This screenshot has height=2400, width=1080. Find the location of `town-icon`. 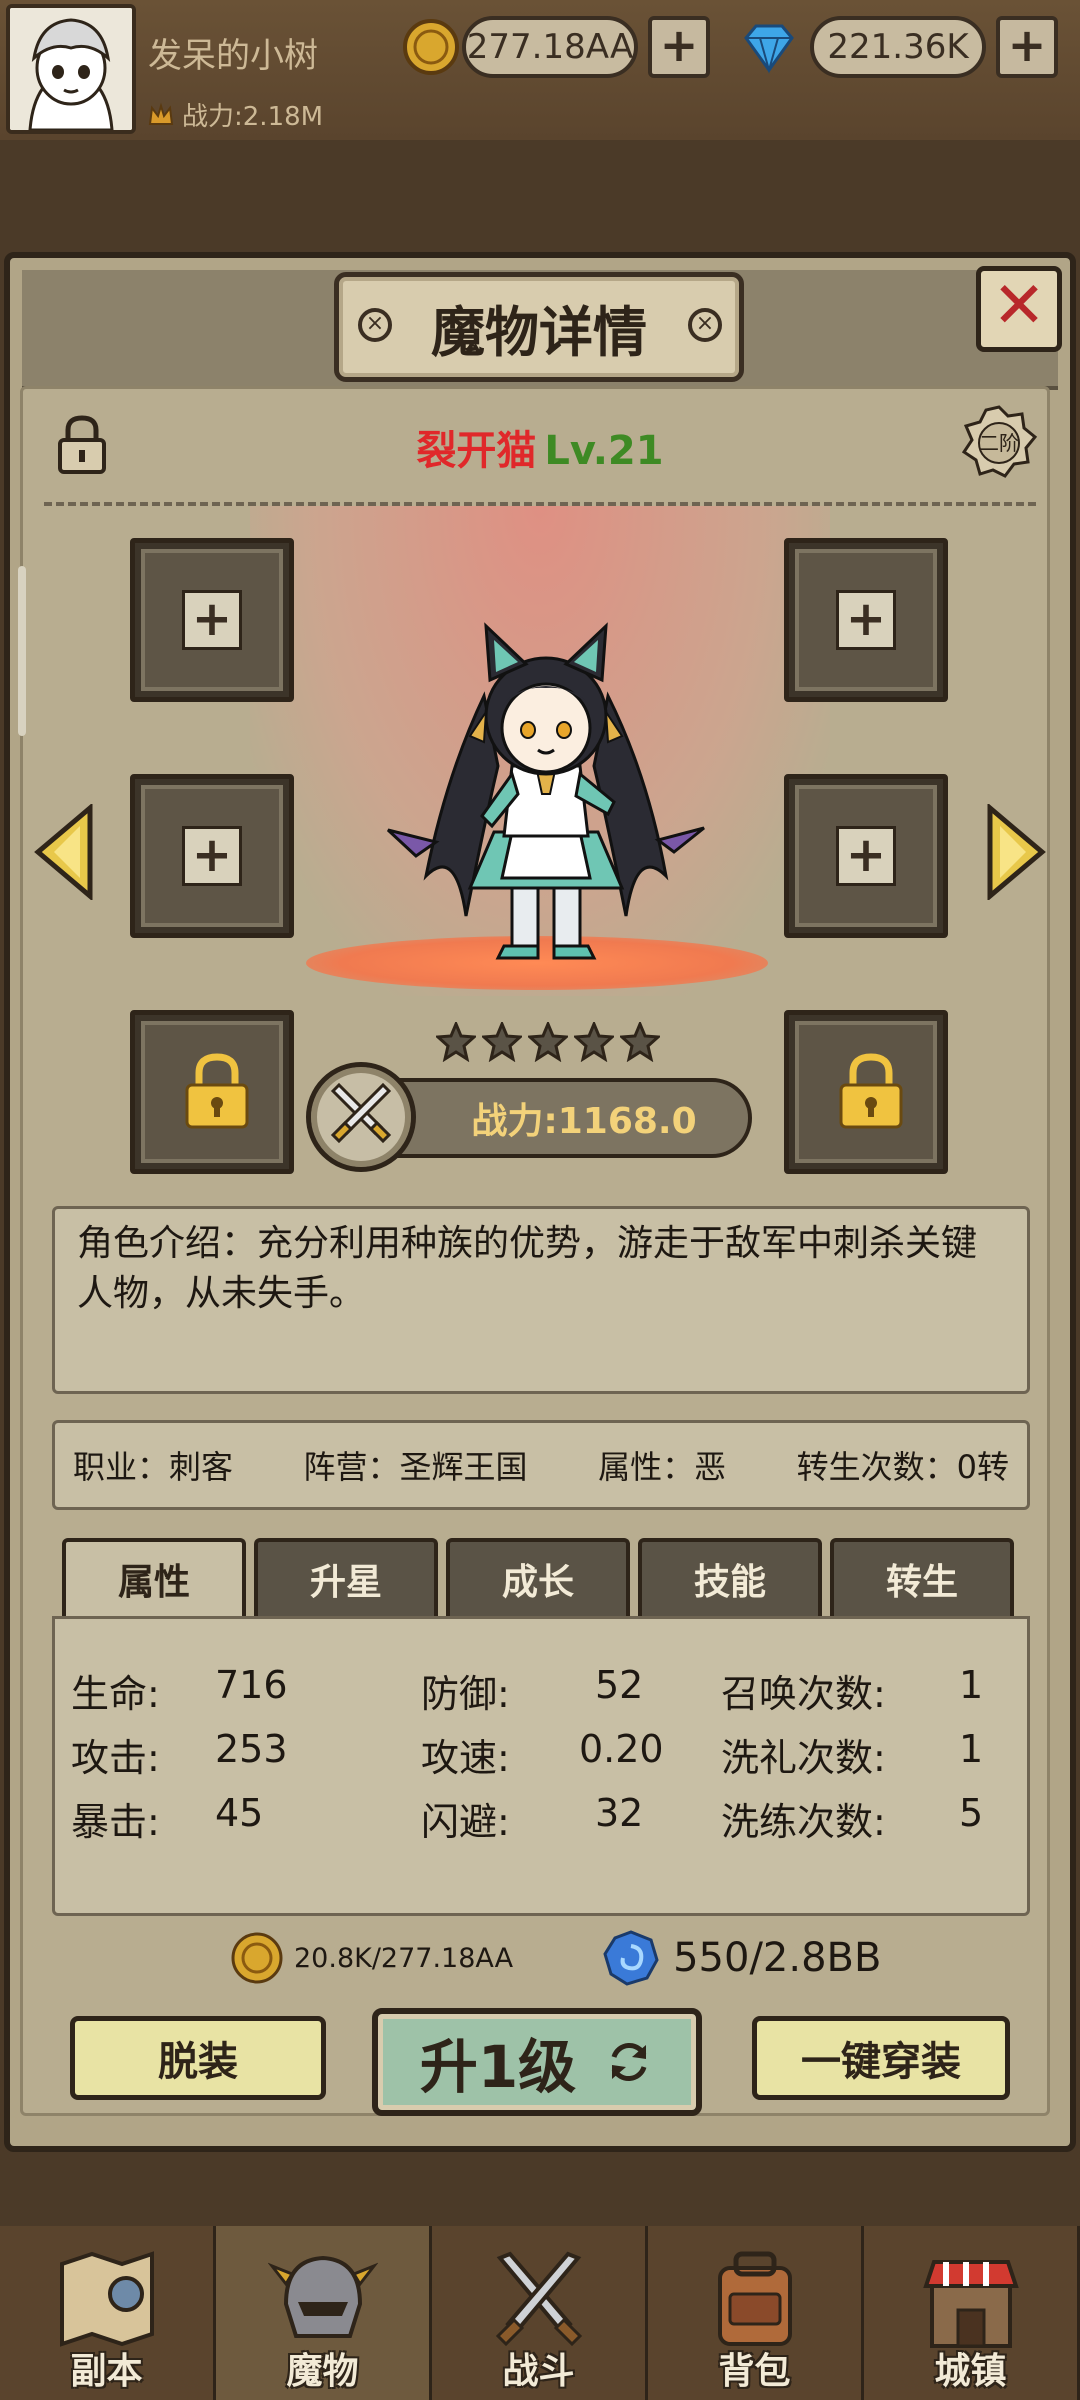

town-icon is located at coordinates (970, 2304).